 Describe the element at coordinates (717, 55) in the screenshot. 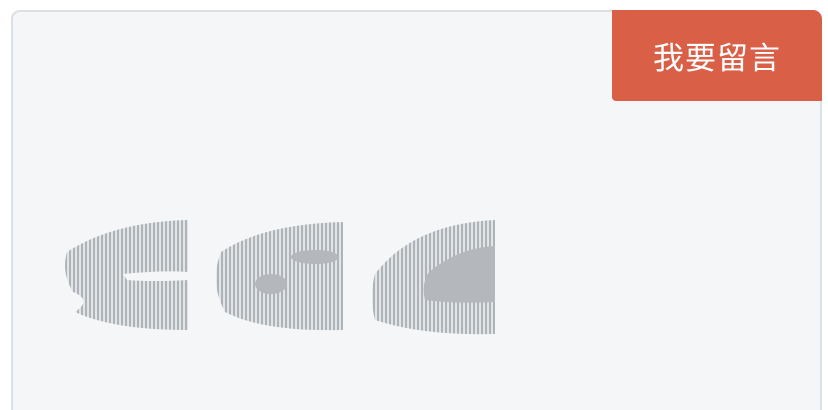

I see `leave-comment-button: 我要留言` at that location.